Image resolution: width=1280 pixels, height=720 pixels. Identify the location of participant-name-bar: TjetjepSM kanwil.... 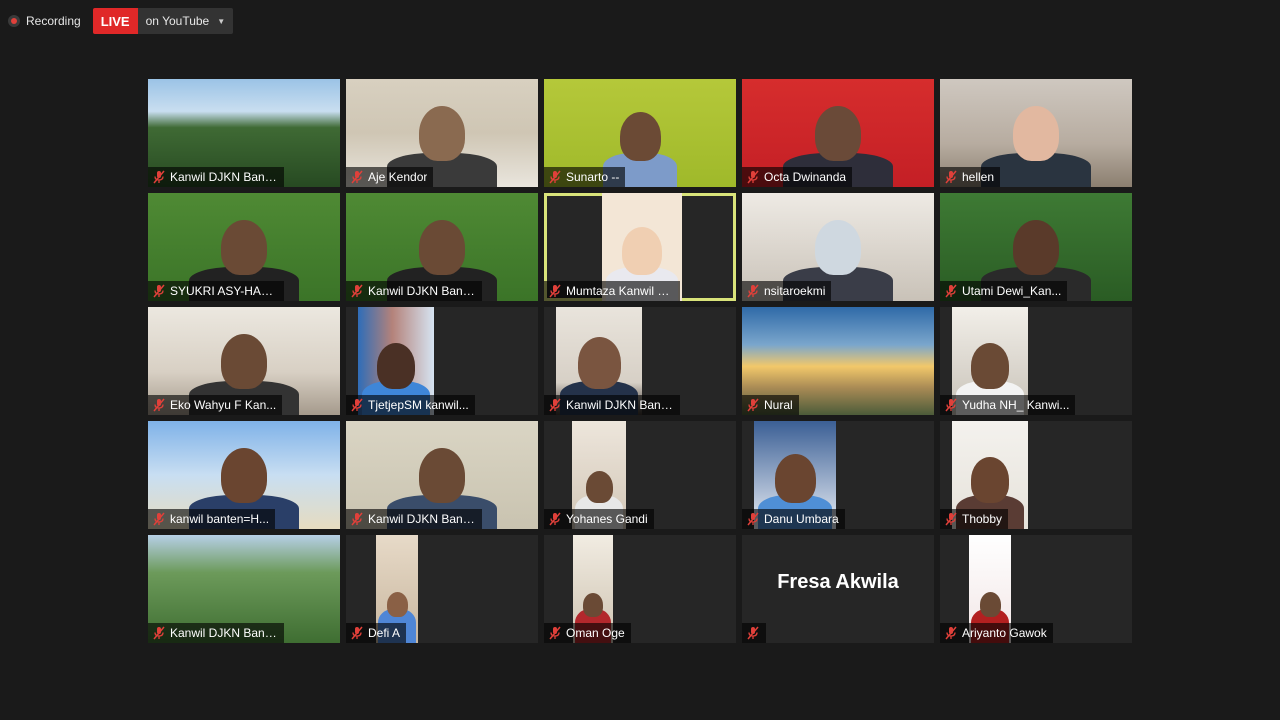
(410, 405).